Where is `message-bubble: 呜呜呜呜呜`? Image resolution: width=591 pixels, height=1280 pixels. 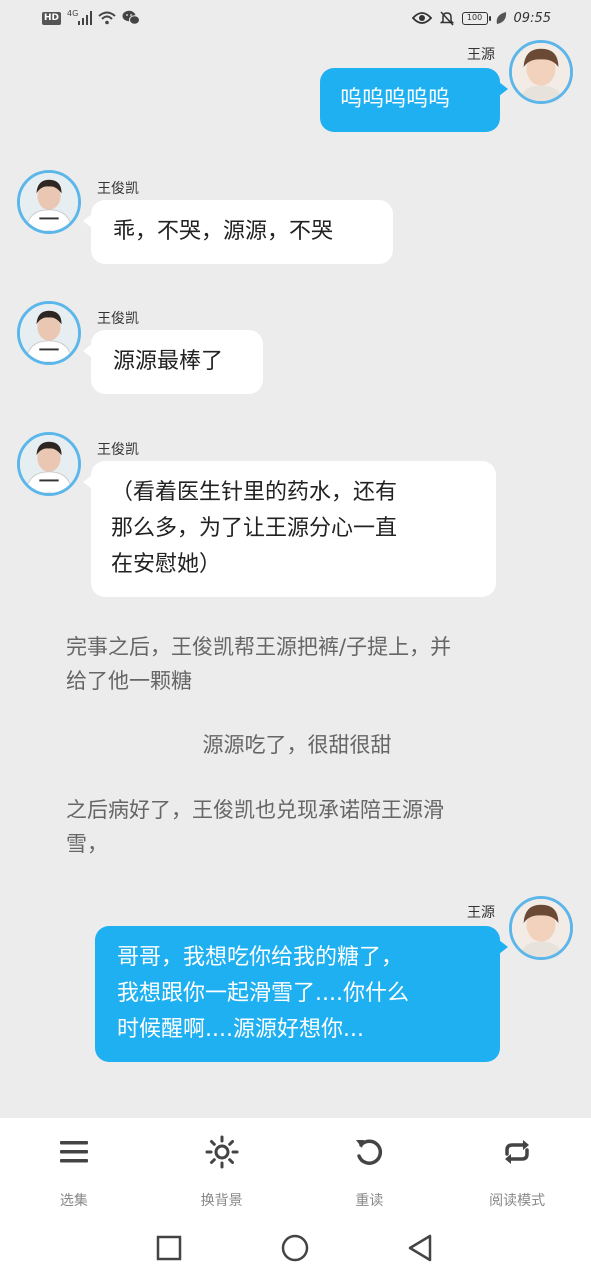
message-bubble: 呜呜呜呜呜 is located at coordinates (414, 100).